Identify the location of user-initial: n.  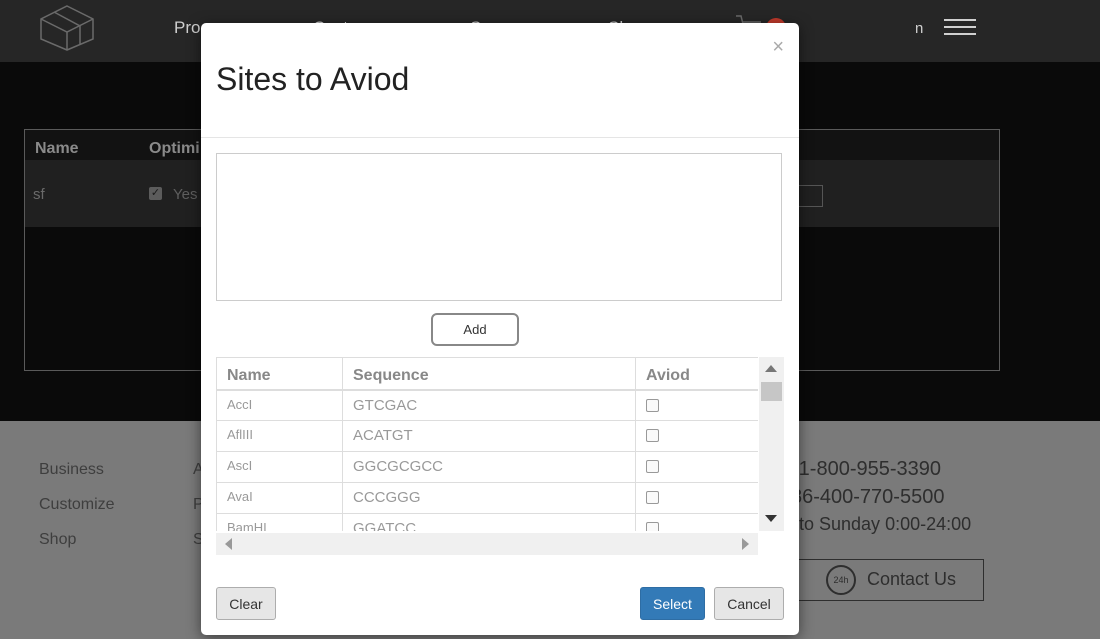
(919, 28).